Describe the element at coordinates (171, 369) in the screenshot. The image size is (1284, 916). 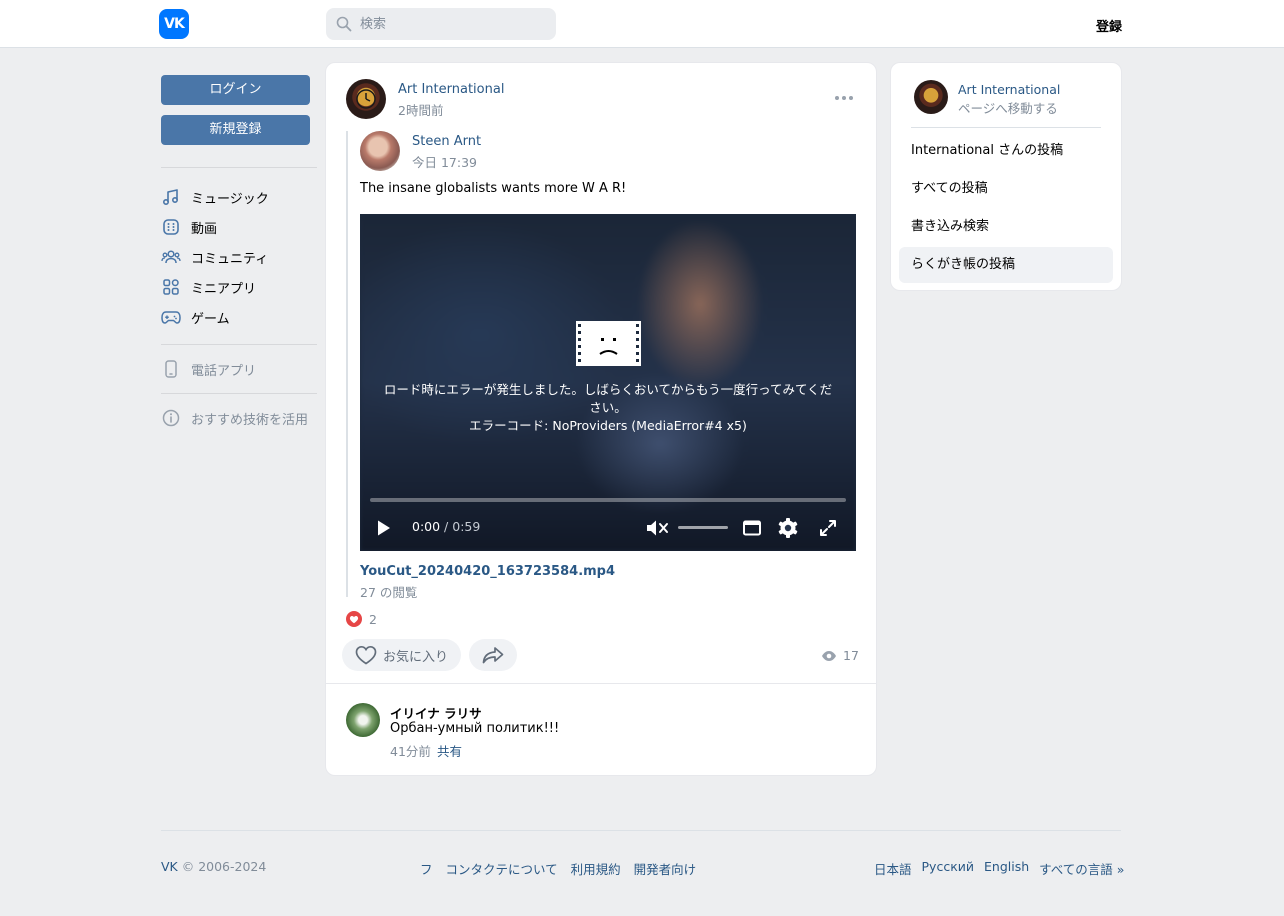
I see `phone-icon` at that location.